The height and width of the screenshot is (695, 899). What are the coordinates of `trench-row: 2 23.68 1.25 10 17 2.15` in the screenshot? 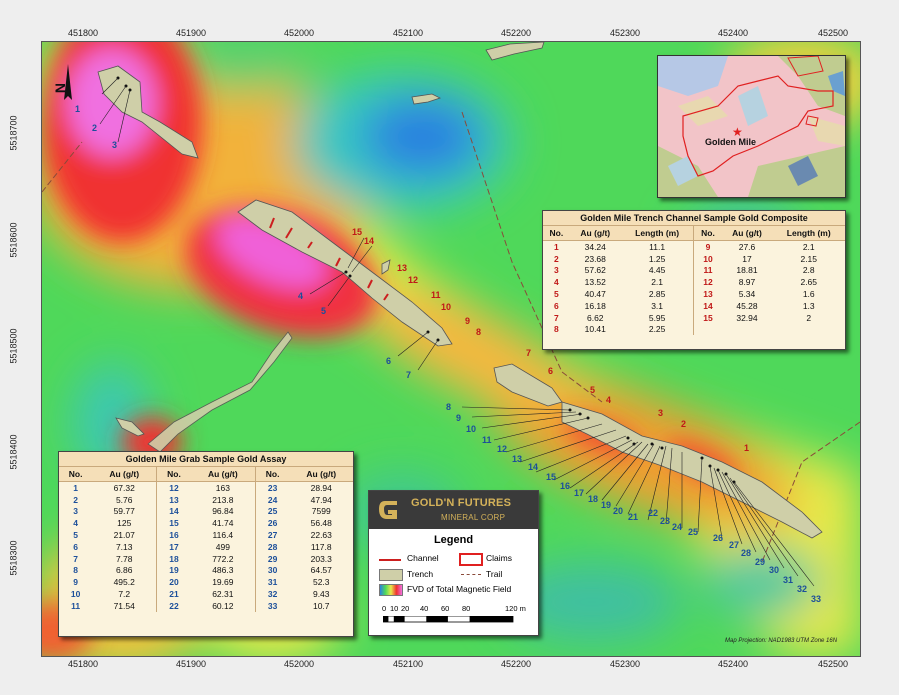 It's located at (694, 258).